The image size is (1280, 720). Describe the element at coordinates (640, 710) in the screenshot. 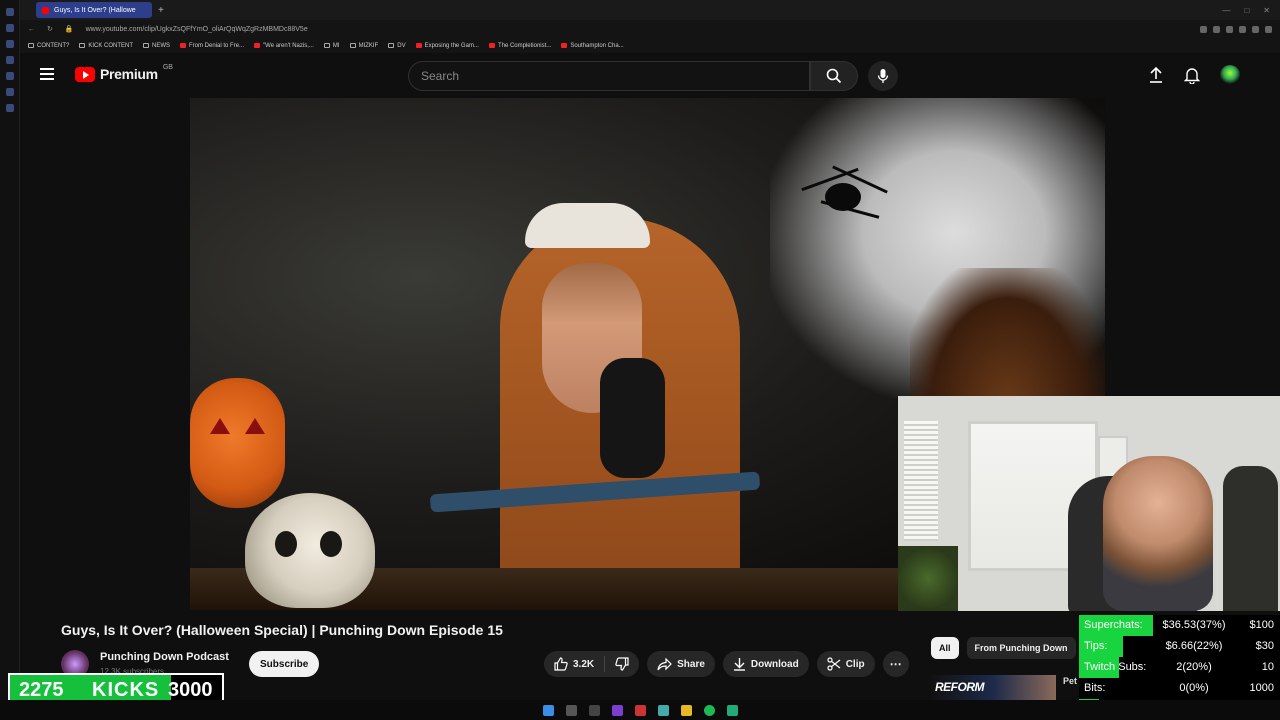

I see `browser-icon` at that location.